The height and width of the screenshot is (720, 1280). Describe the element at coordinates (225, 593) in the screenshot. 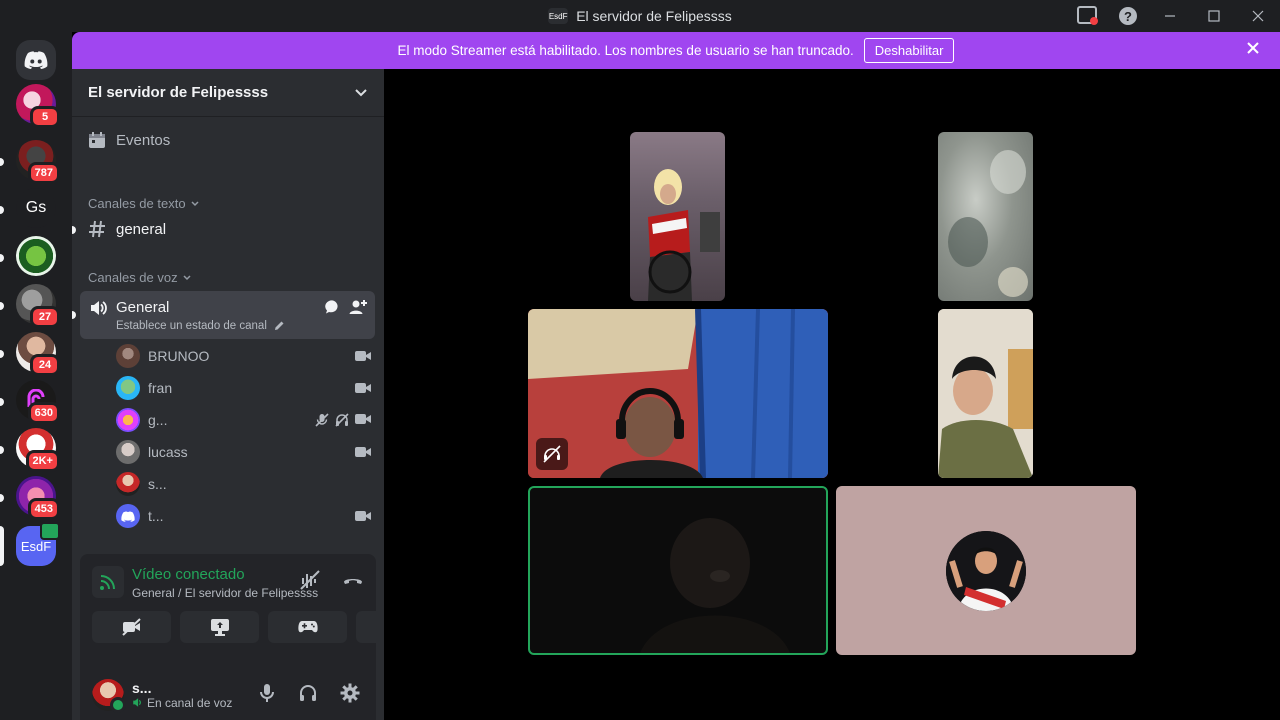

I see `connection-location: General / El servidor de Felipessss` at that location.